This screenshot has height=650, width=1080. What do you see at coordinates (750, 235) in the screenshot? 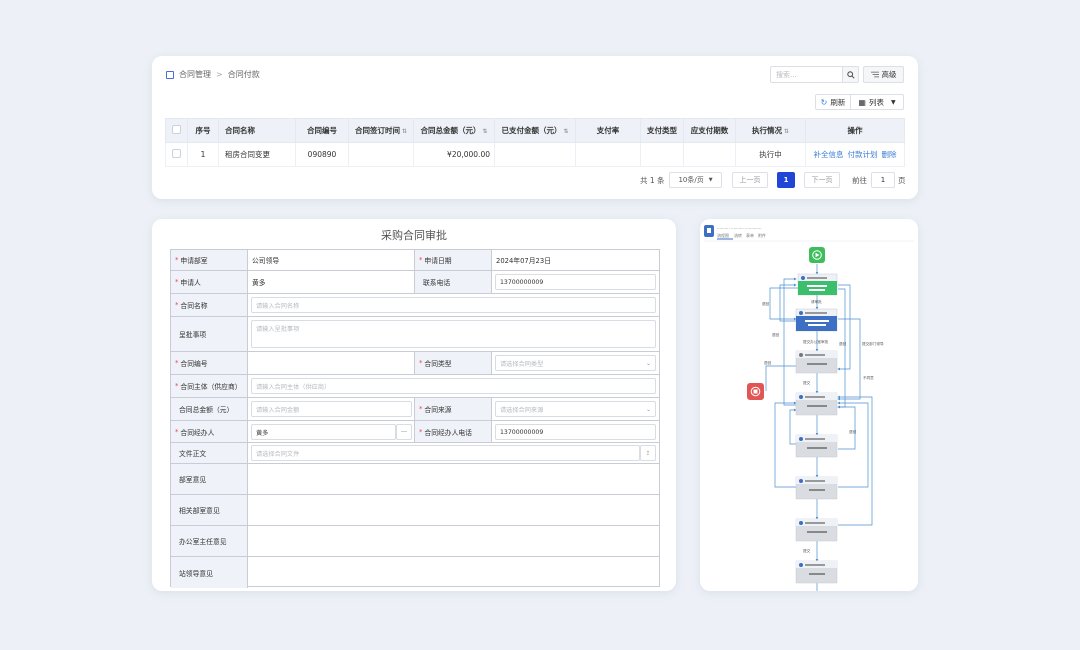
I see `flow-tab-form: 表单` at bounding box center [750, 235].